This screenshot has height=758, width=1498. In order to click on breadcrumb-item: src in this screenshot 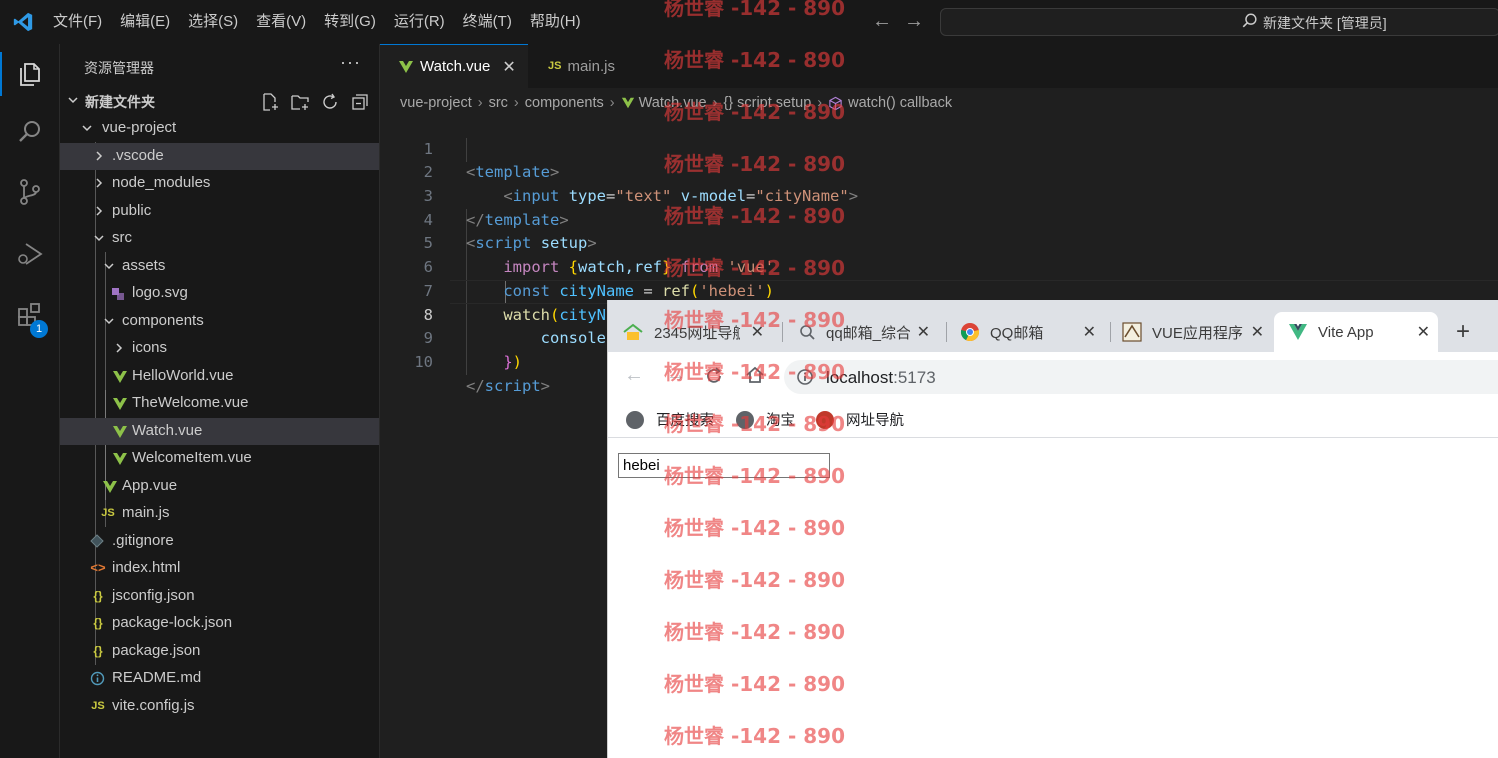, I will do `click(498, 103)`.